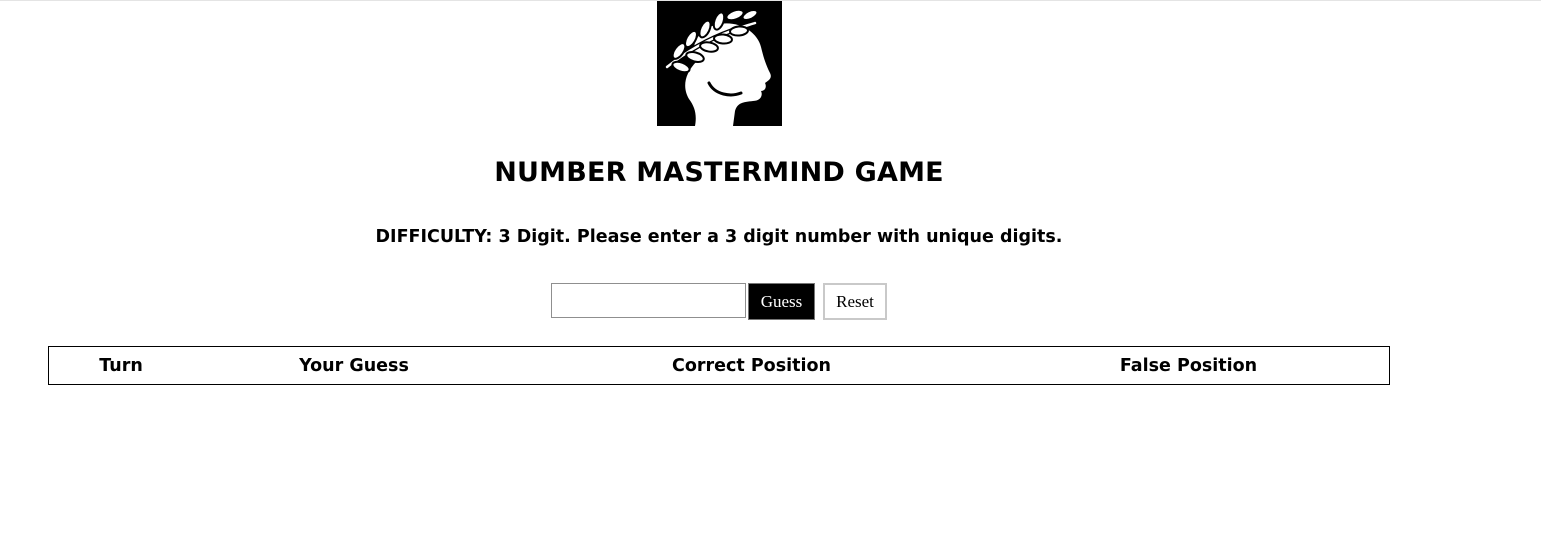 The width and height of the screenshot is (1541, 536). I want to click on column-header-correct-position: Correct Position, so click(751, 365).